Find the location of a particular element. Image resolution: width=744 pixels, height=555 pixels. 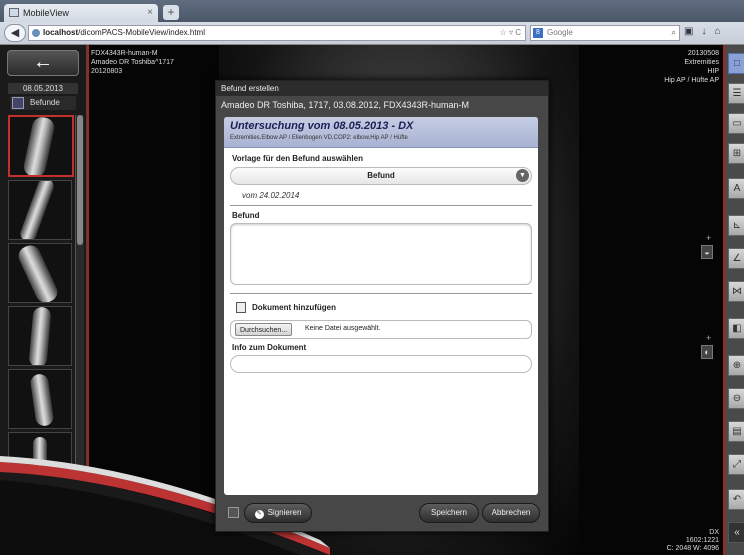

document-icon is located at coordinates (241, 307).